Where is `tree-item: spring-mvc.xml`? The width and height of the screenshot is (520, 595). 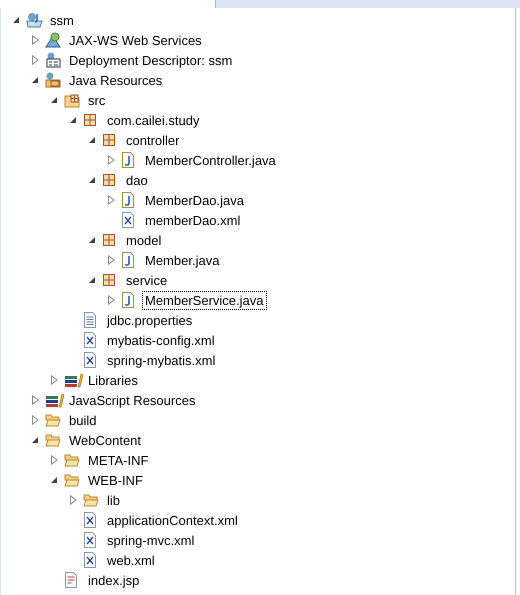
tree-item: spring-mvc.xml is located at coordinates (151, 540).